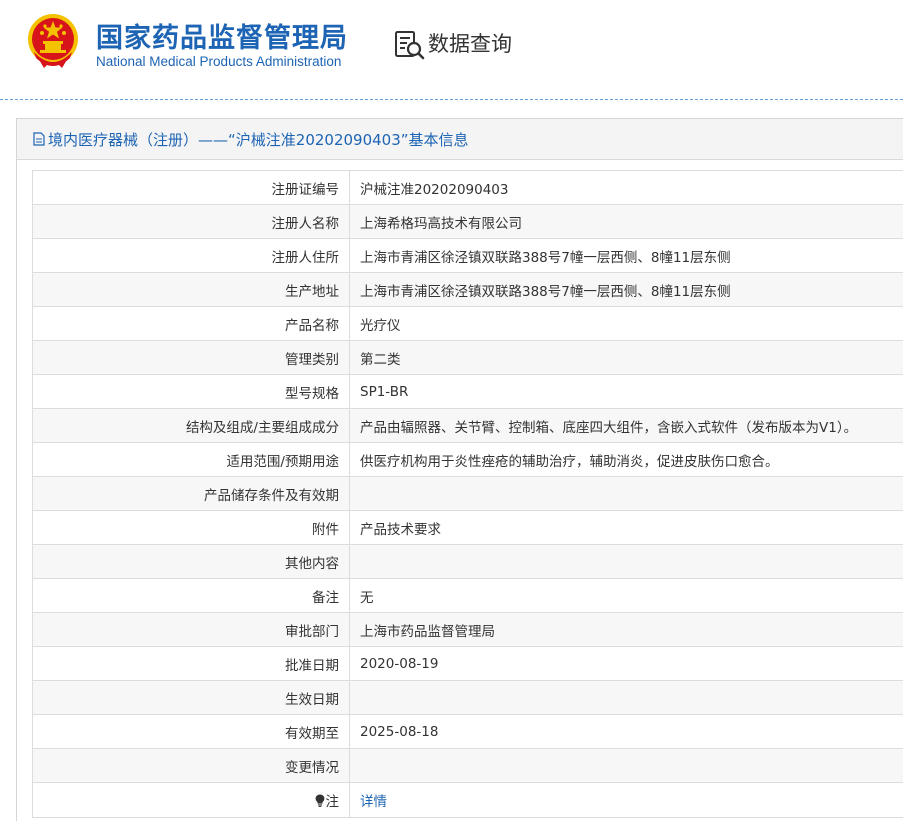 Image resolution: width=903 pixels, height=821 pixels. What do you see at coordinates (626, 800) in the screenshot?
I see `note-value-cell: 详情` at bounding box center [626, 800].